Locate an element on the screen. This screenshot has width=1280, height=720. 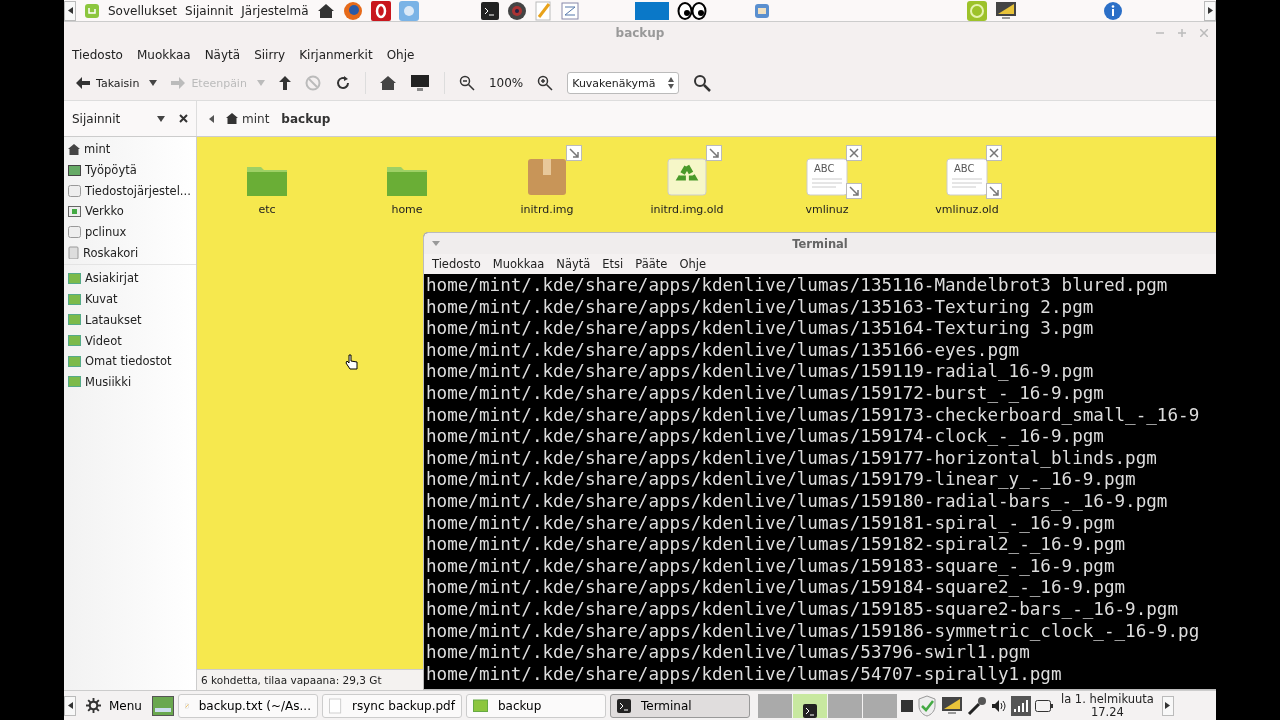
panel-menu: Sovellukset is located at coordinates (142, 10).